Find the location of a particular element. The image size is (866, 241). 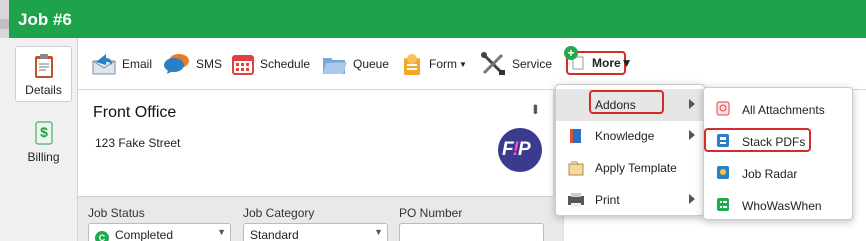

whowaswhen-icon is located at coordinates (723, 204).